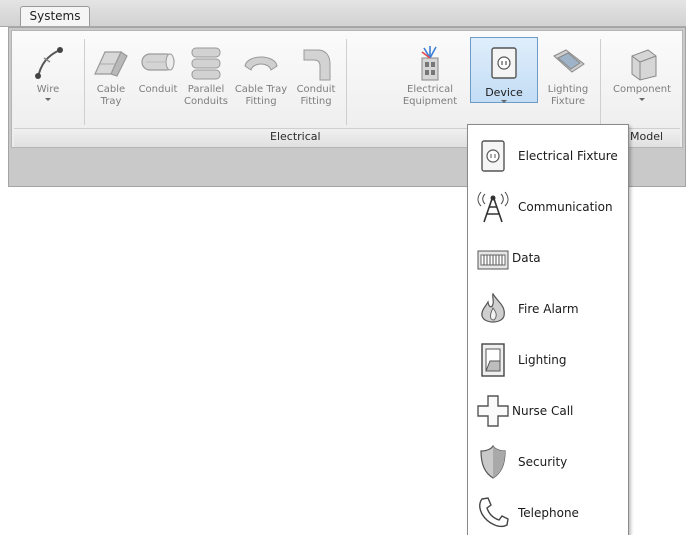 The width and height of the screenshot is (686, 535). What do you see at coordinates (343, 13) in the screenshot?
I see `ribbon-tab-strip: Systems` at bounding box center [343, 13].